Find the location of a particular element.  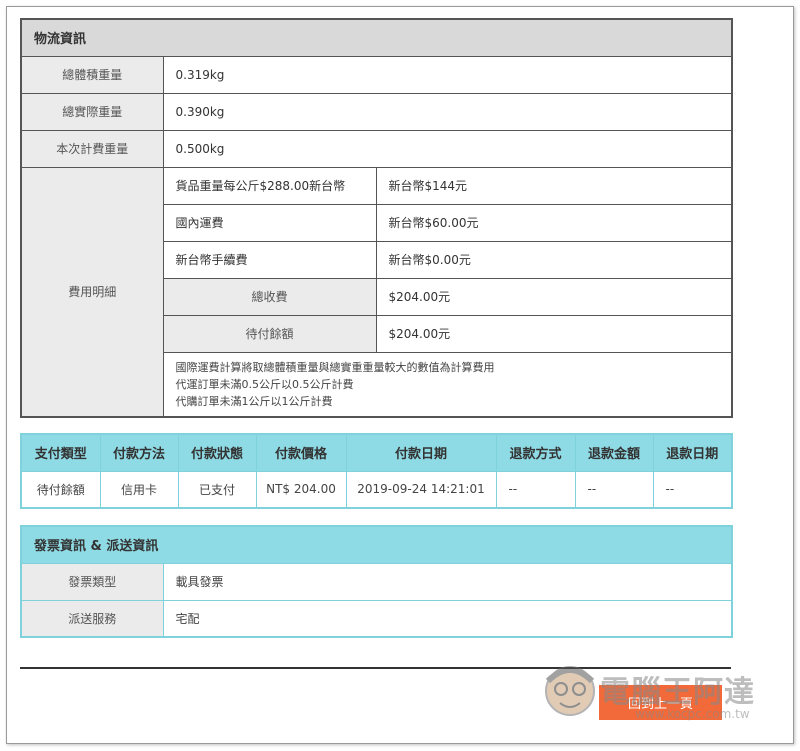

fee-details-label: 費用明細 is located at coordinates (92, 291).